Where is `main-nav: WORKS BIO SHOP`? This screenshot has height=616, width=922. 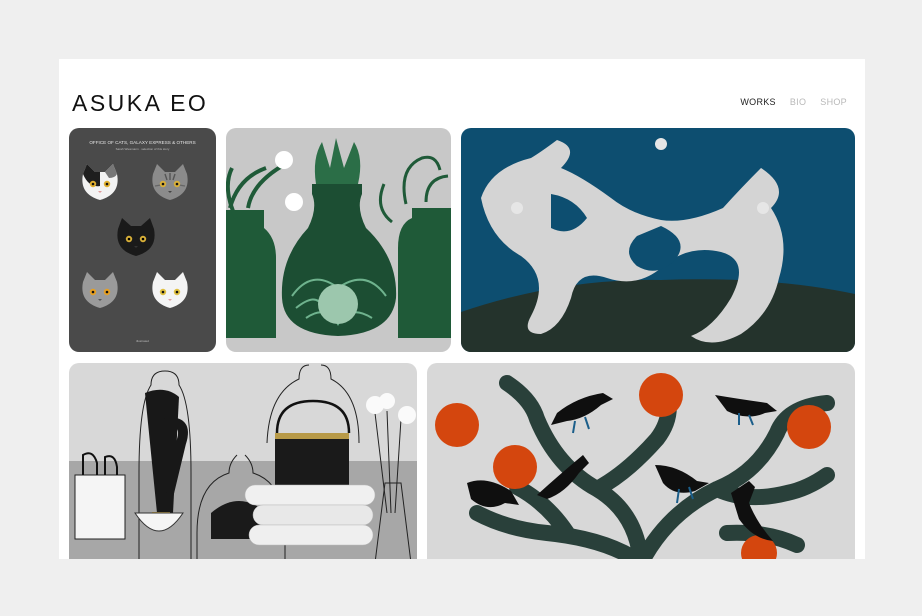
main-nav: WORKS BIO SHOP is located at coordinates (793, 102).